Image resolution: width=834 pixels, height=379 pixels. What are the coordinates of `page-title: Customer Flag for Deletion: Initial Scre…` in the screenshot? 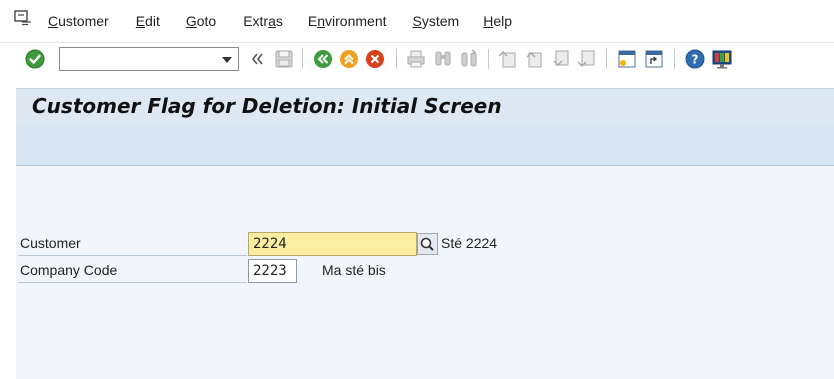 It's located at (267, 106).